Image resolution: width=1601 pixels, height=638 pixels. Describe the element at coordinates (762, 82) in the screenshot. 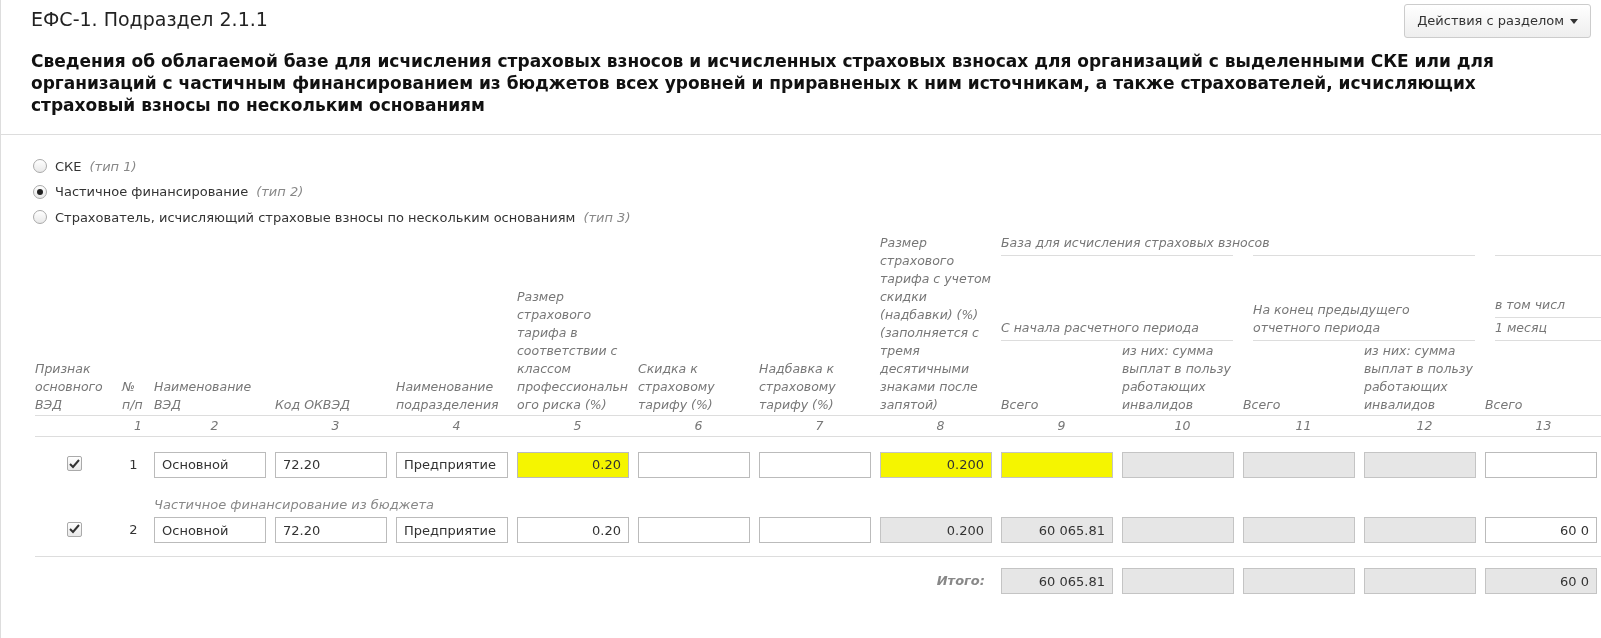

I see `section-heading: Сведения об облагаемой базе для исчисления страховых взносов и исчисленных страховых взносах для организаций с выделенными СКЕ или для организаций с частичным финансированием из бюджетов всех уровней и приравненых к ним источникам, а также страхователей, исчисляющих страховый взносы по нескольким основаниям` at that location.